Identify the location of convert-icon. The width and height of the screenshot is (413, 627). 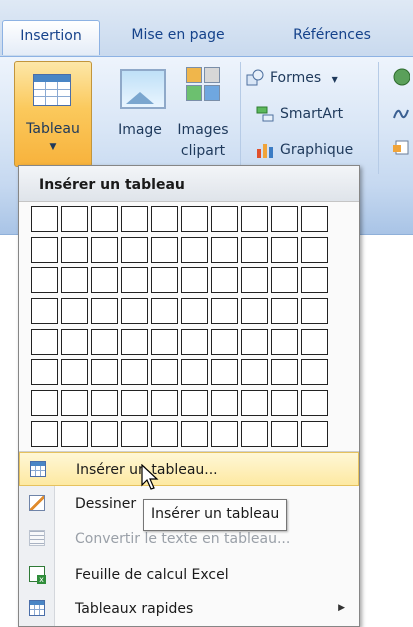
(37, 538).